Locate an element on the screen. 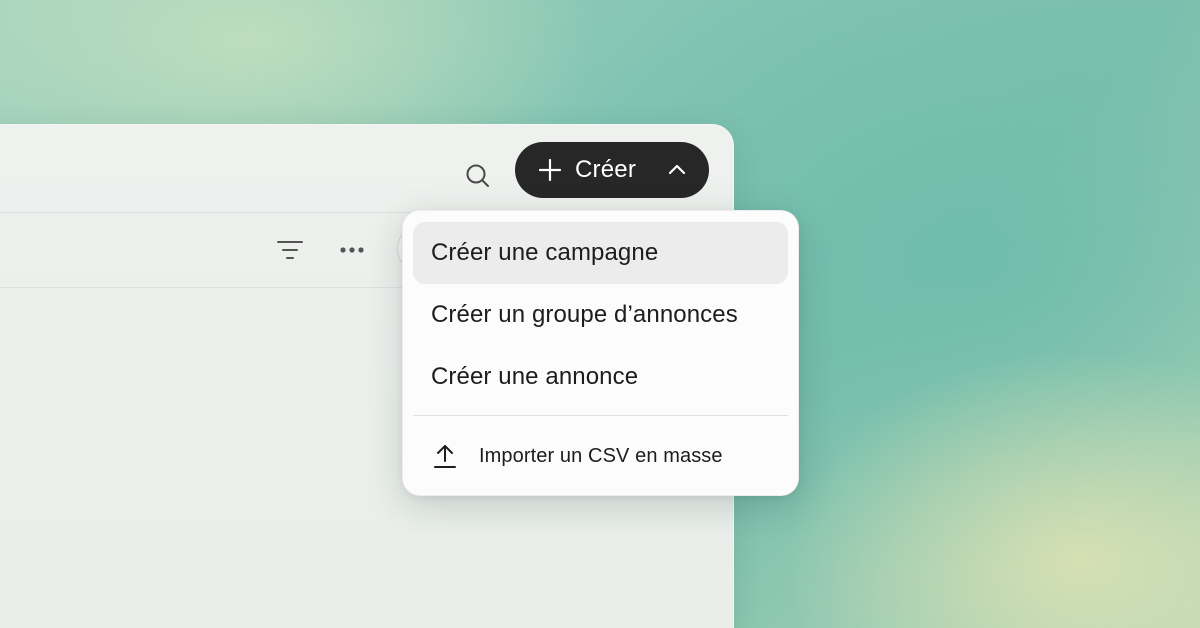  menu-item-label: Créer une annonce is located at coordinates (535, 376).